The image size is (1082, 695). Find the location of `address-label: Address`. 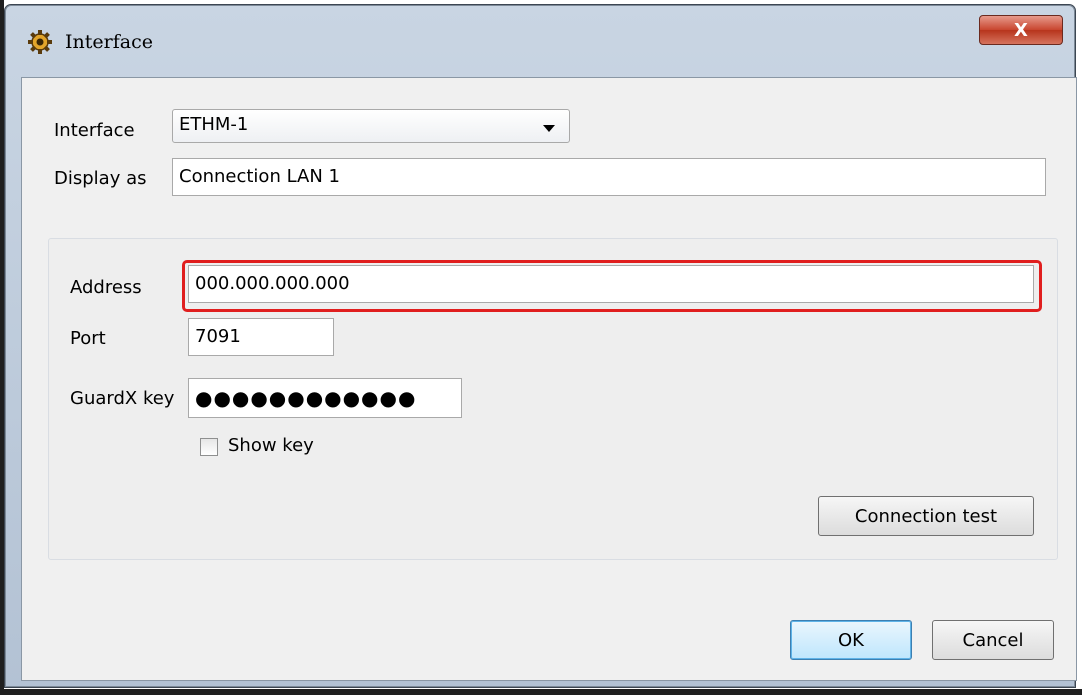

address-label: Address is located at coordinates (106, 287).